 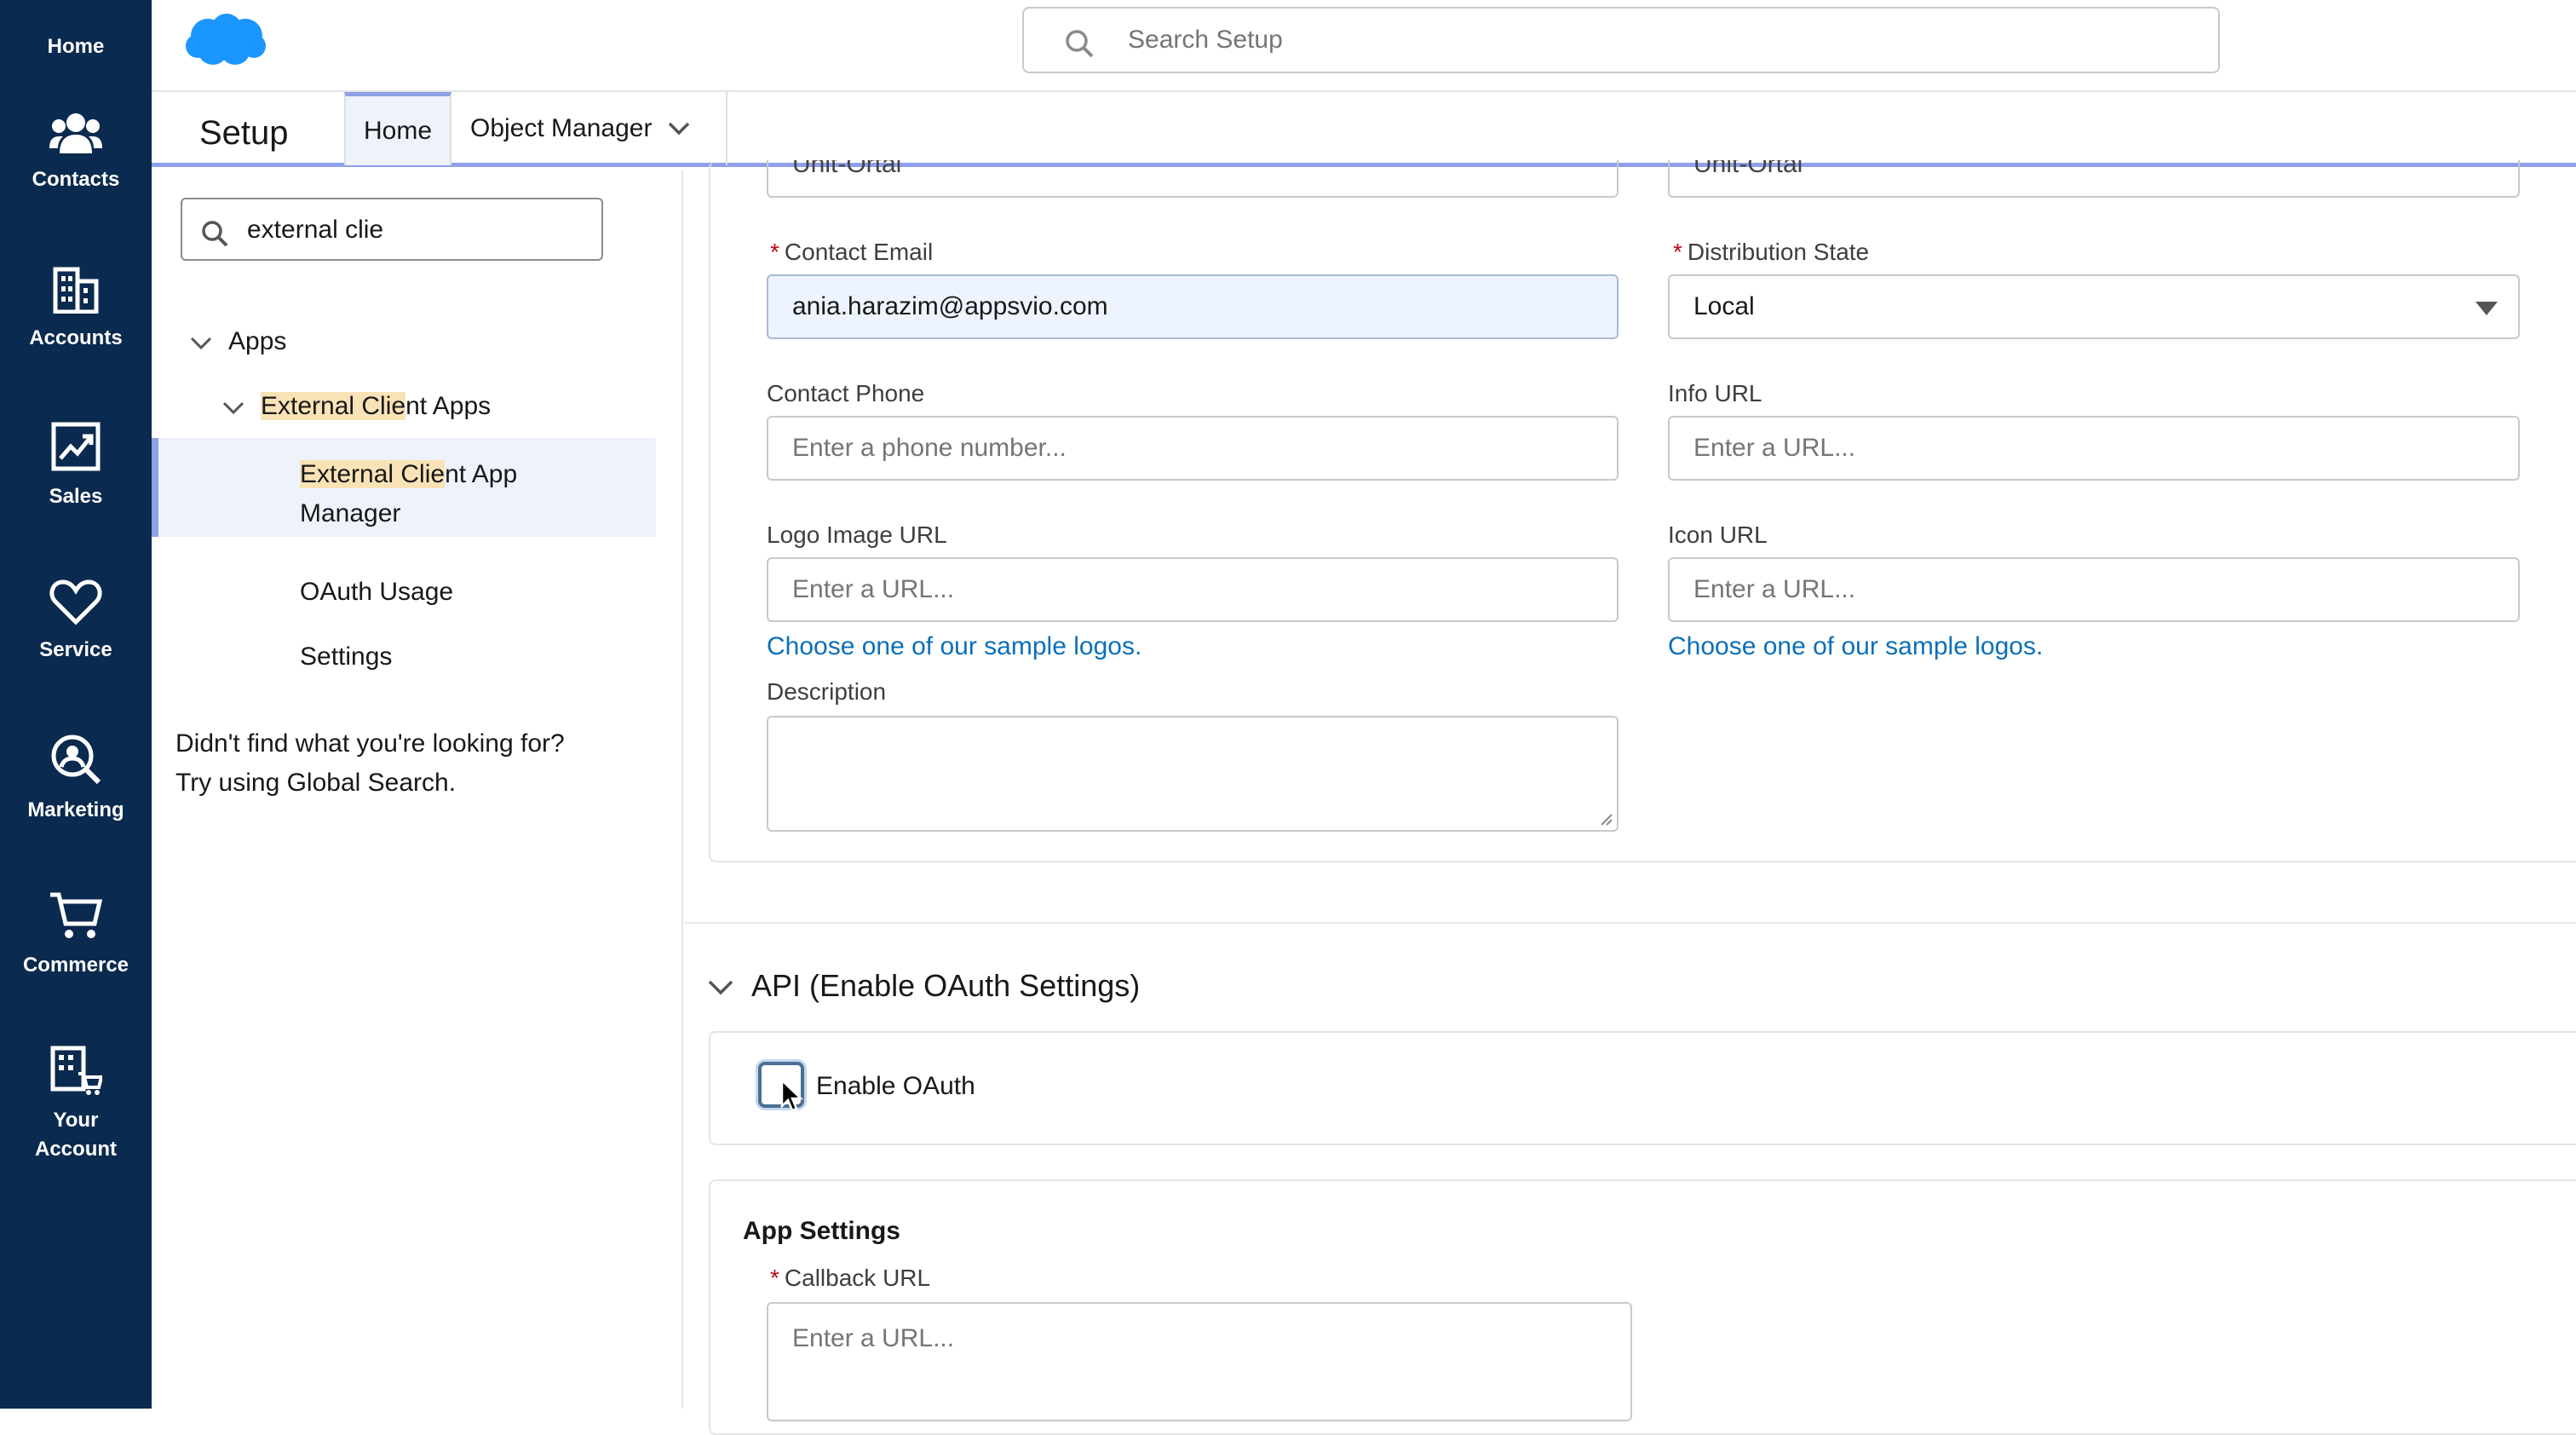 I want to click on tree-item-settings-label: Settings, so click(x=347, y=657).